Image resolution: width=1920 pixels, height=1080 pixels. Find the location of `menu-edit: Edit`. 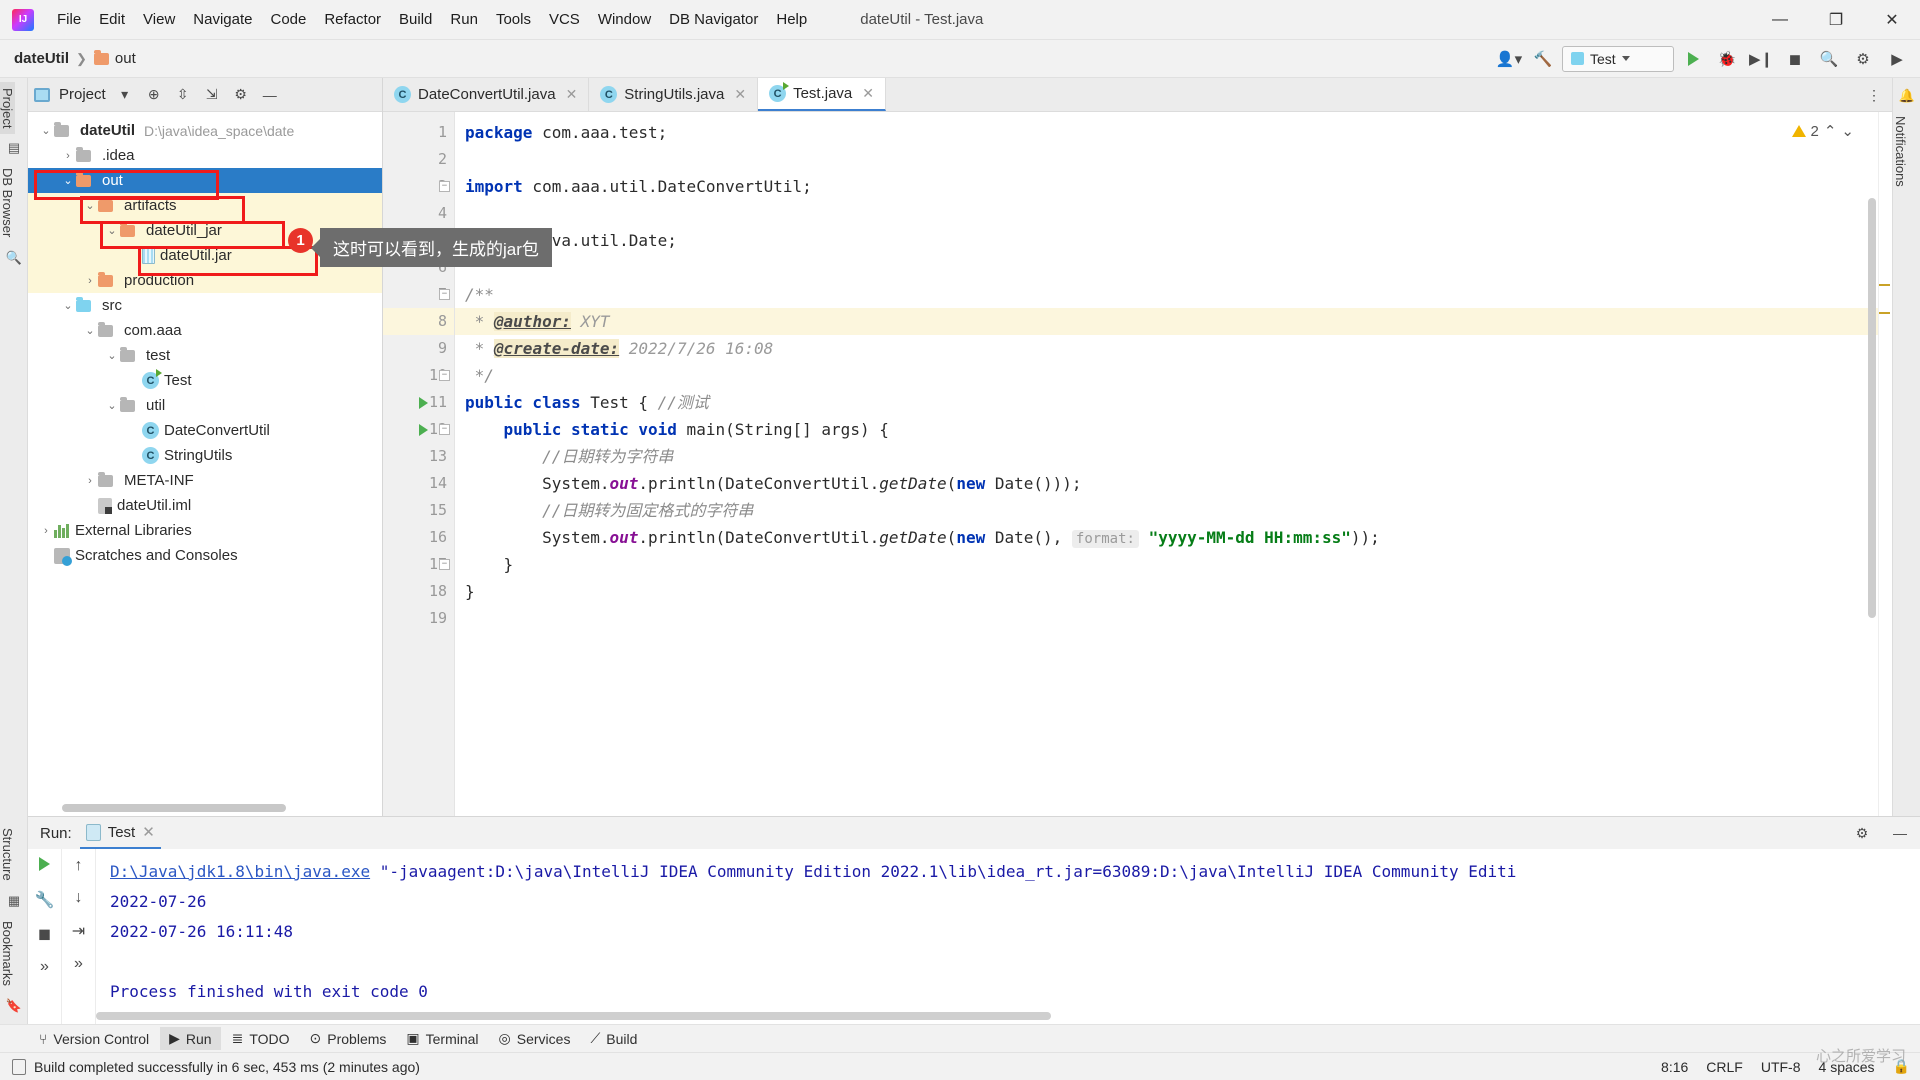

menu-edit: Edit is located at coordinates (112, 19).